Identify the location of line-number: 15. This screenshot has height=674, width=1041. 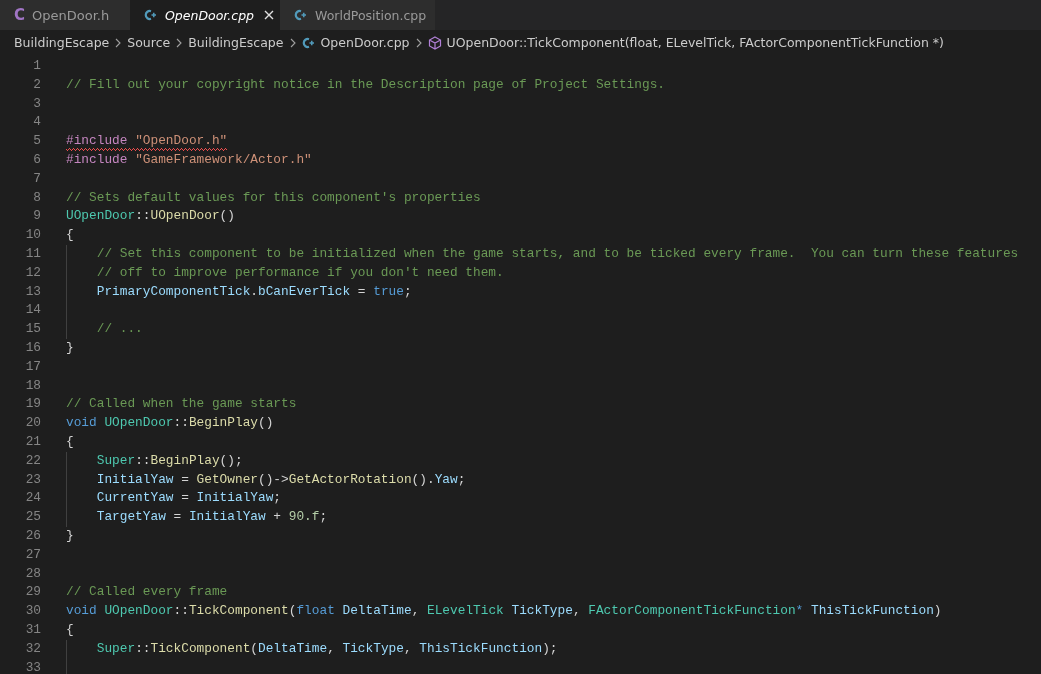
(32, 329).